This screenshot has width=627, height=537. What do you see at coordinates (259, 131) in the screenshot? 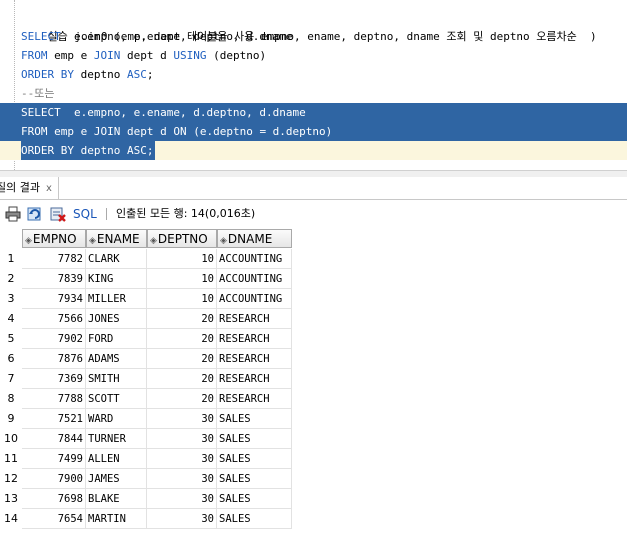
I see `code-text: (e.deptno = d.deptno)` at bounding box center [259, 131].